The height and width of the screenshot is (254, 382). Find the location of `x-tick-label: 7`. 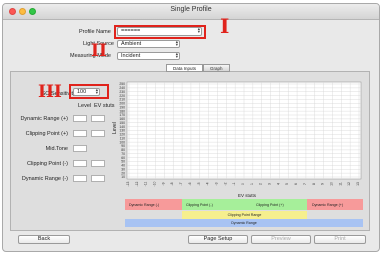

x-tick-label: 7 is located at coordinates (305, 184).